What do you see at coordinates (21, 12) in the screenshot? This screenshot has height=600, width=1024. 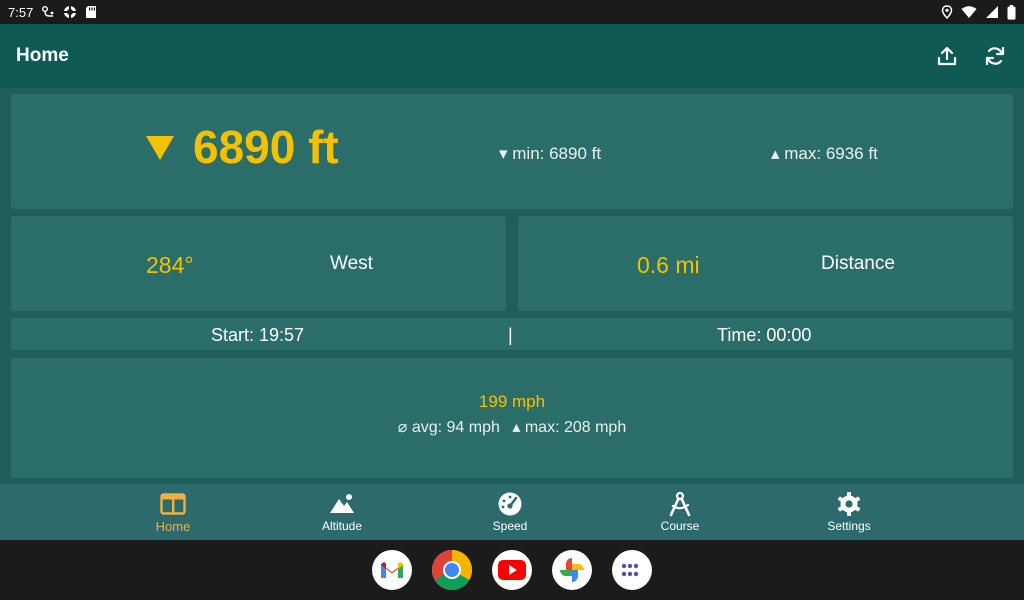 I see `status-time: 7:57` at bounding box center [21, 12].